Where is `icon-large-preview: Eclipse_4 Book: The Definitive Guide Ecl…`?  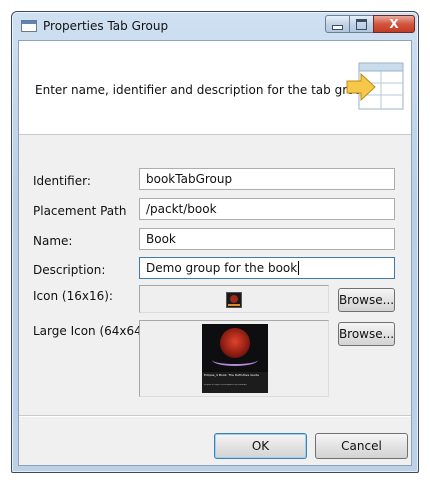 icon-large-preview: Eclipse_4 Book: The Definitive Guide Ecl… is located at coordinates (234, 358).